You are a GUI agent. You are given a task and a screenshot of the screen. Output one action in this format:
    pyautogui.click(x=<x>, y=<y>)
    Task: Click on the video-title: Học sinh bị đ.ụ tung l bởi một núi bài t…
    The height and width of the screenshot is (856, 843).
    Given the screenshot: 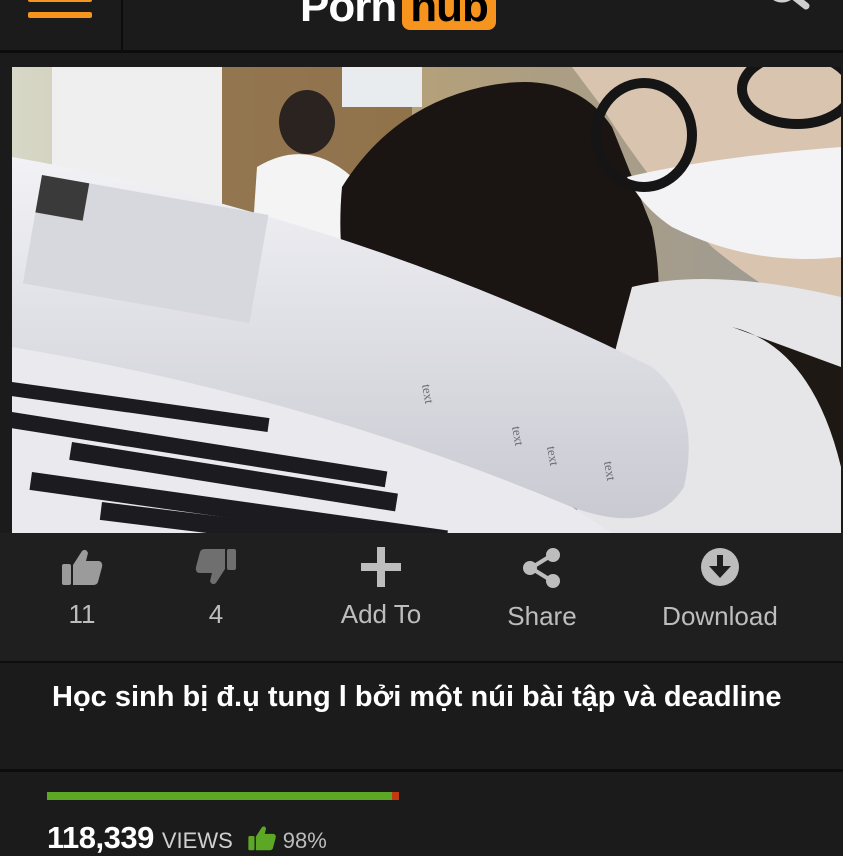 What is the action you would take?
    pyautogui.click(x=417, y=697)
    